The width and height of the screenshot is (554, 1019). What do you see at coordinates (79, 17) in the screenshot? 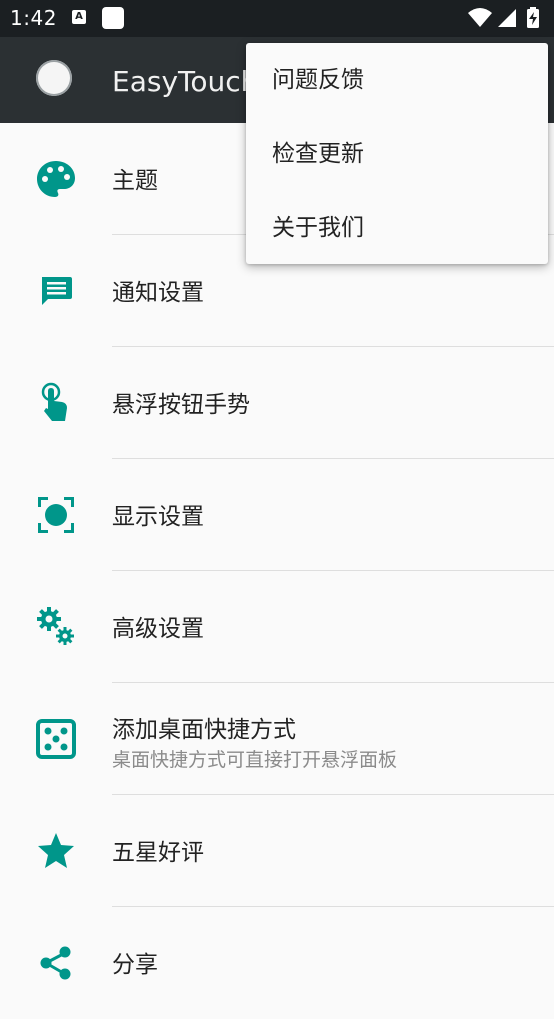
I see `notification-a-icon: A` at bounding box center [79, 17].